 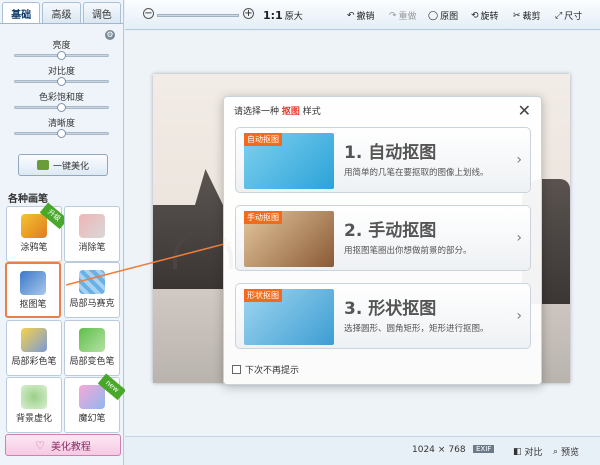 What do you see at coordinates (290, 112) in the screenshot?
I see `dialog-title-highlight: 抠图` at bounding box center [290, 112].